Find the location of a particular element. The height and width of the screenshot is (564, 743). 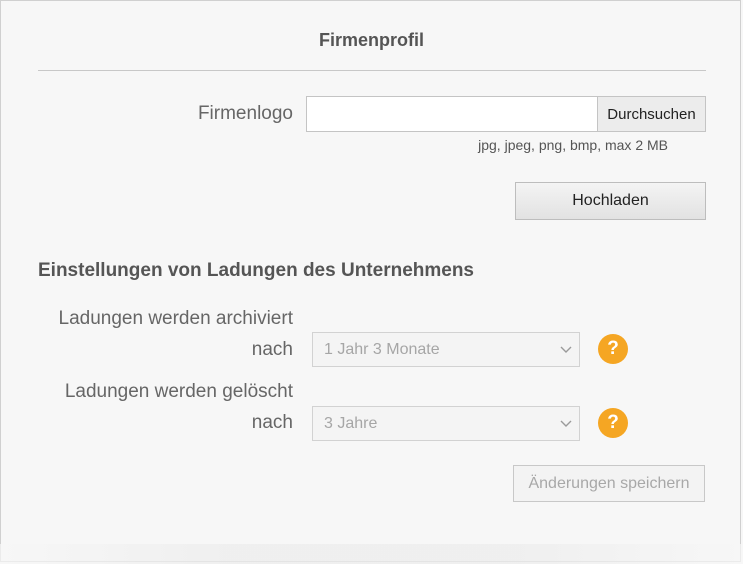

delete-period-select: 3 Jahre is located at coordinates (446, 423).